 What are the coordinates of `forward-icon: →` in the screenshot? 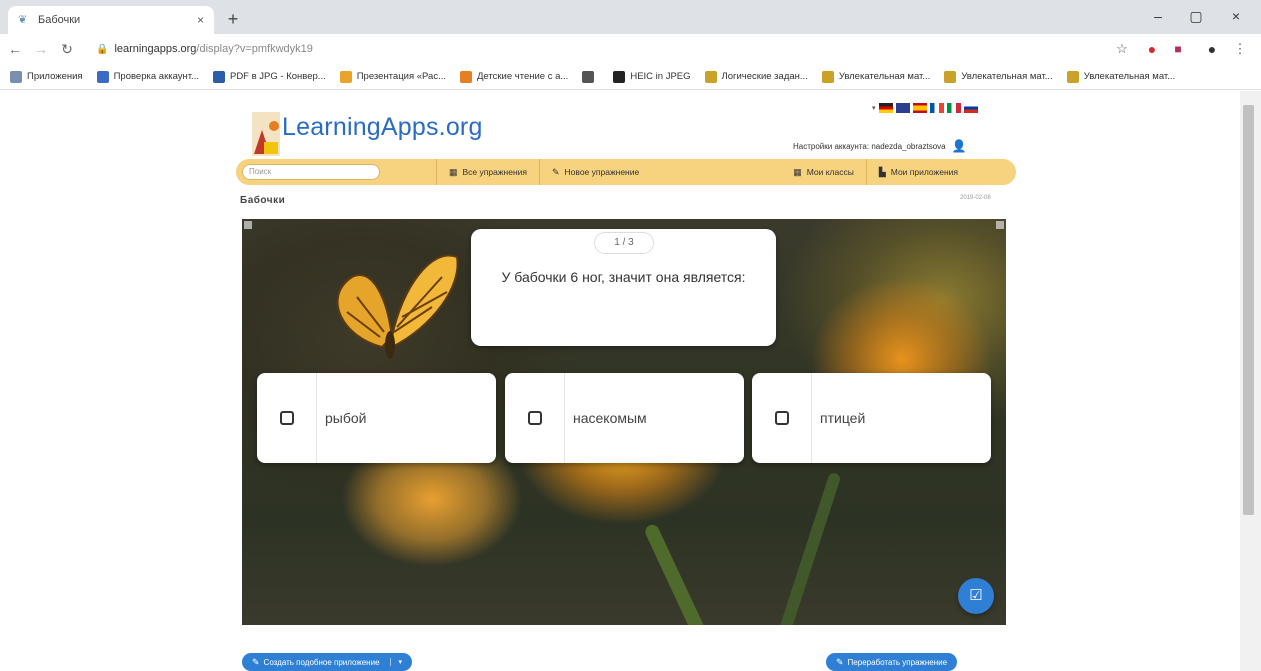 It's located at (41, 49).